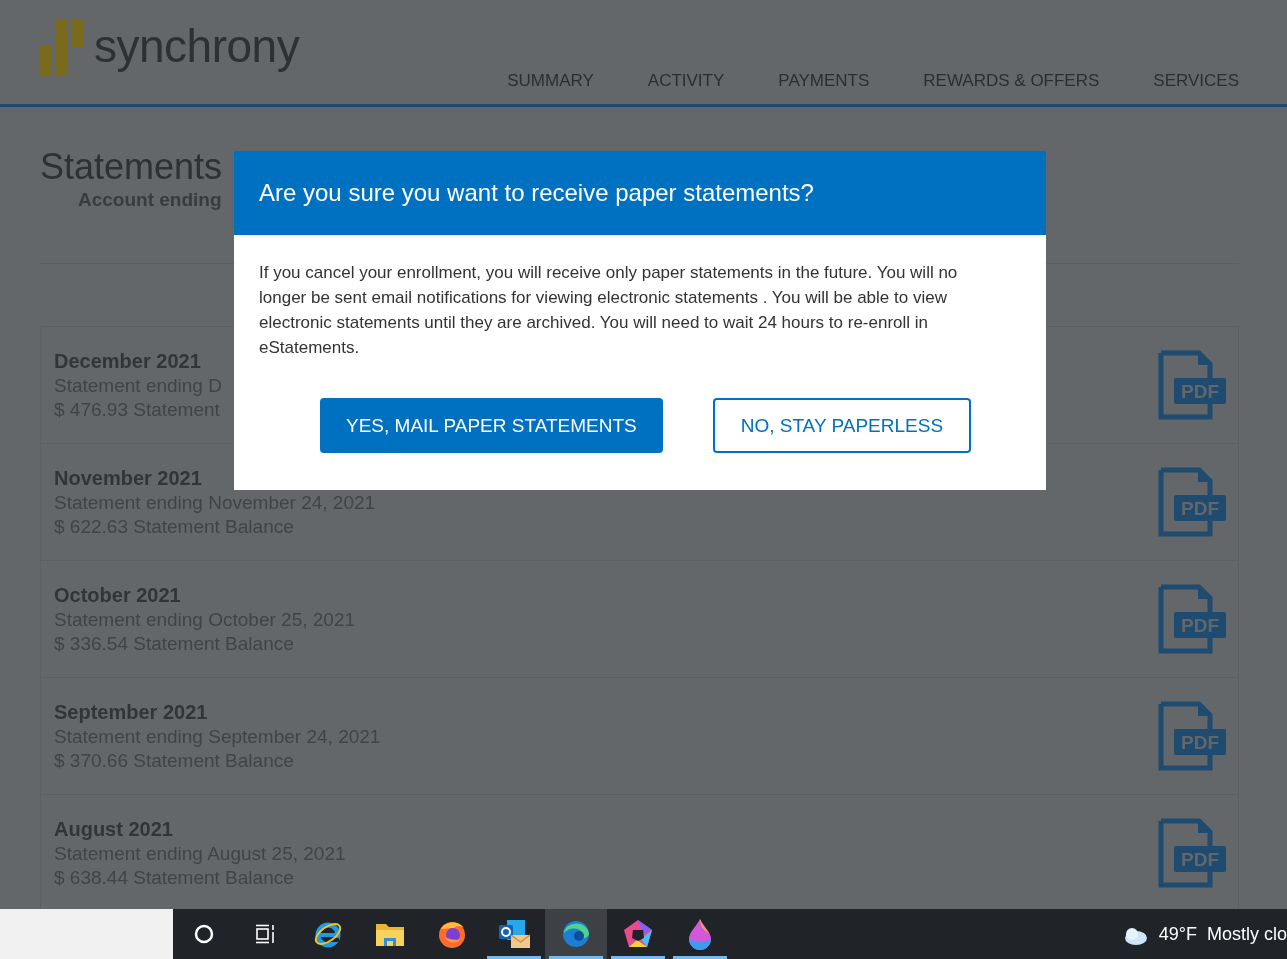 The width and height of the screenshot is (1287, 959). I want to click on mail-envelope-icon, so click(514, 934).